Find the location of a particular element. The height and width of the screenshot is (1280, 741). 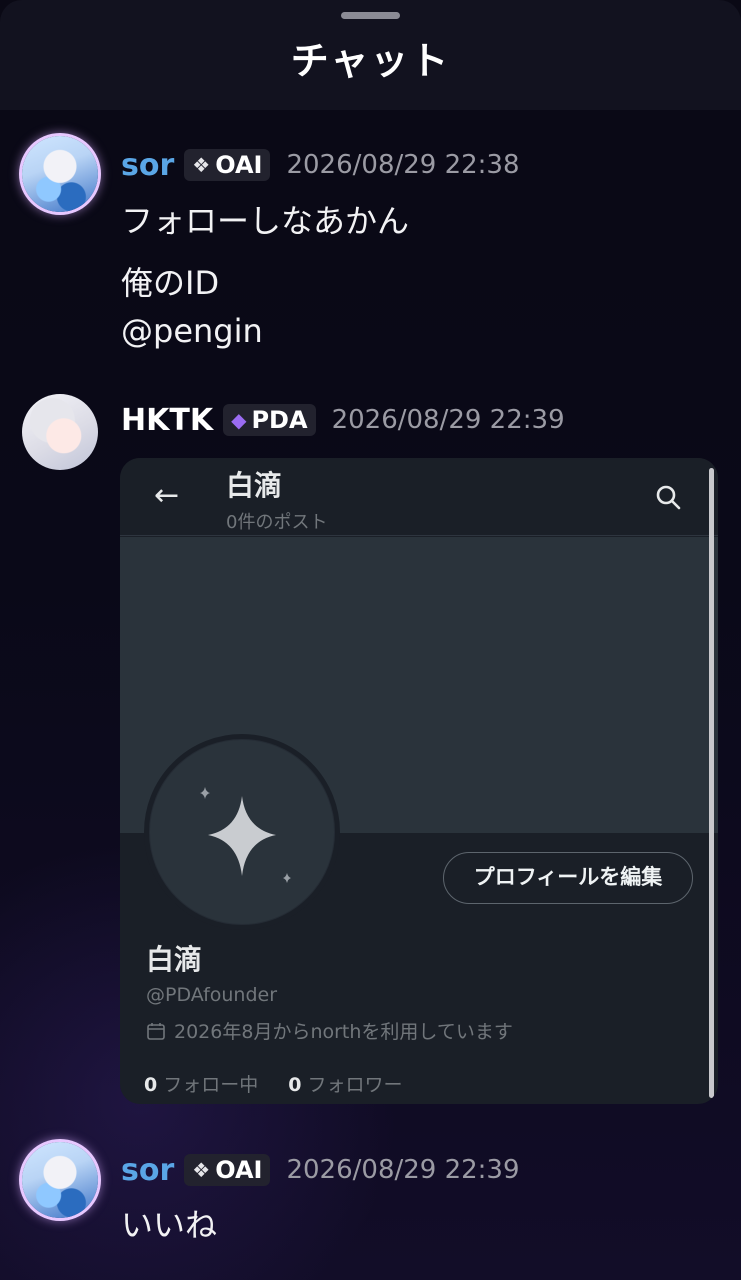

following-stat: 0 フォロー中 is located at coordinates (201, 1083).